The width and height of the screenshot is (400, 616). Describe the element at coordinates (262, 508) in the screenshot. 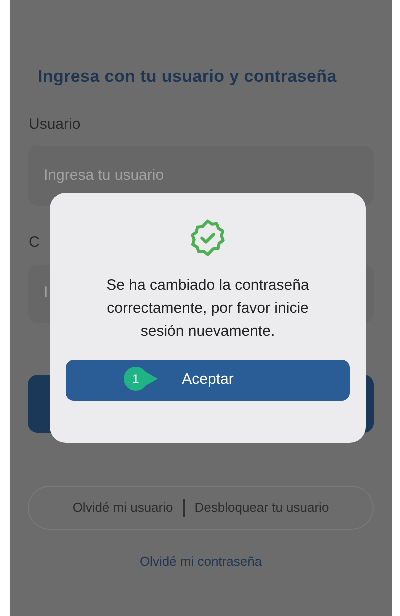

I see `unlock-user-link: Desbloquear tu usuario` at that location.